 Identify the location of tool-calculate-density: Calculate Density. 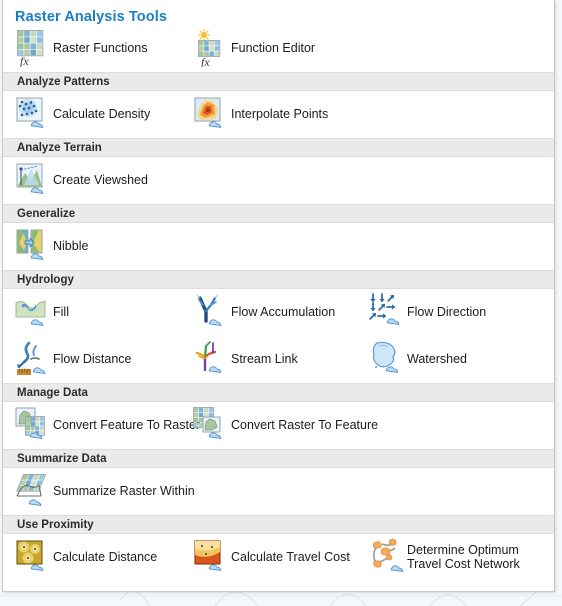
(82, 114).